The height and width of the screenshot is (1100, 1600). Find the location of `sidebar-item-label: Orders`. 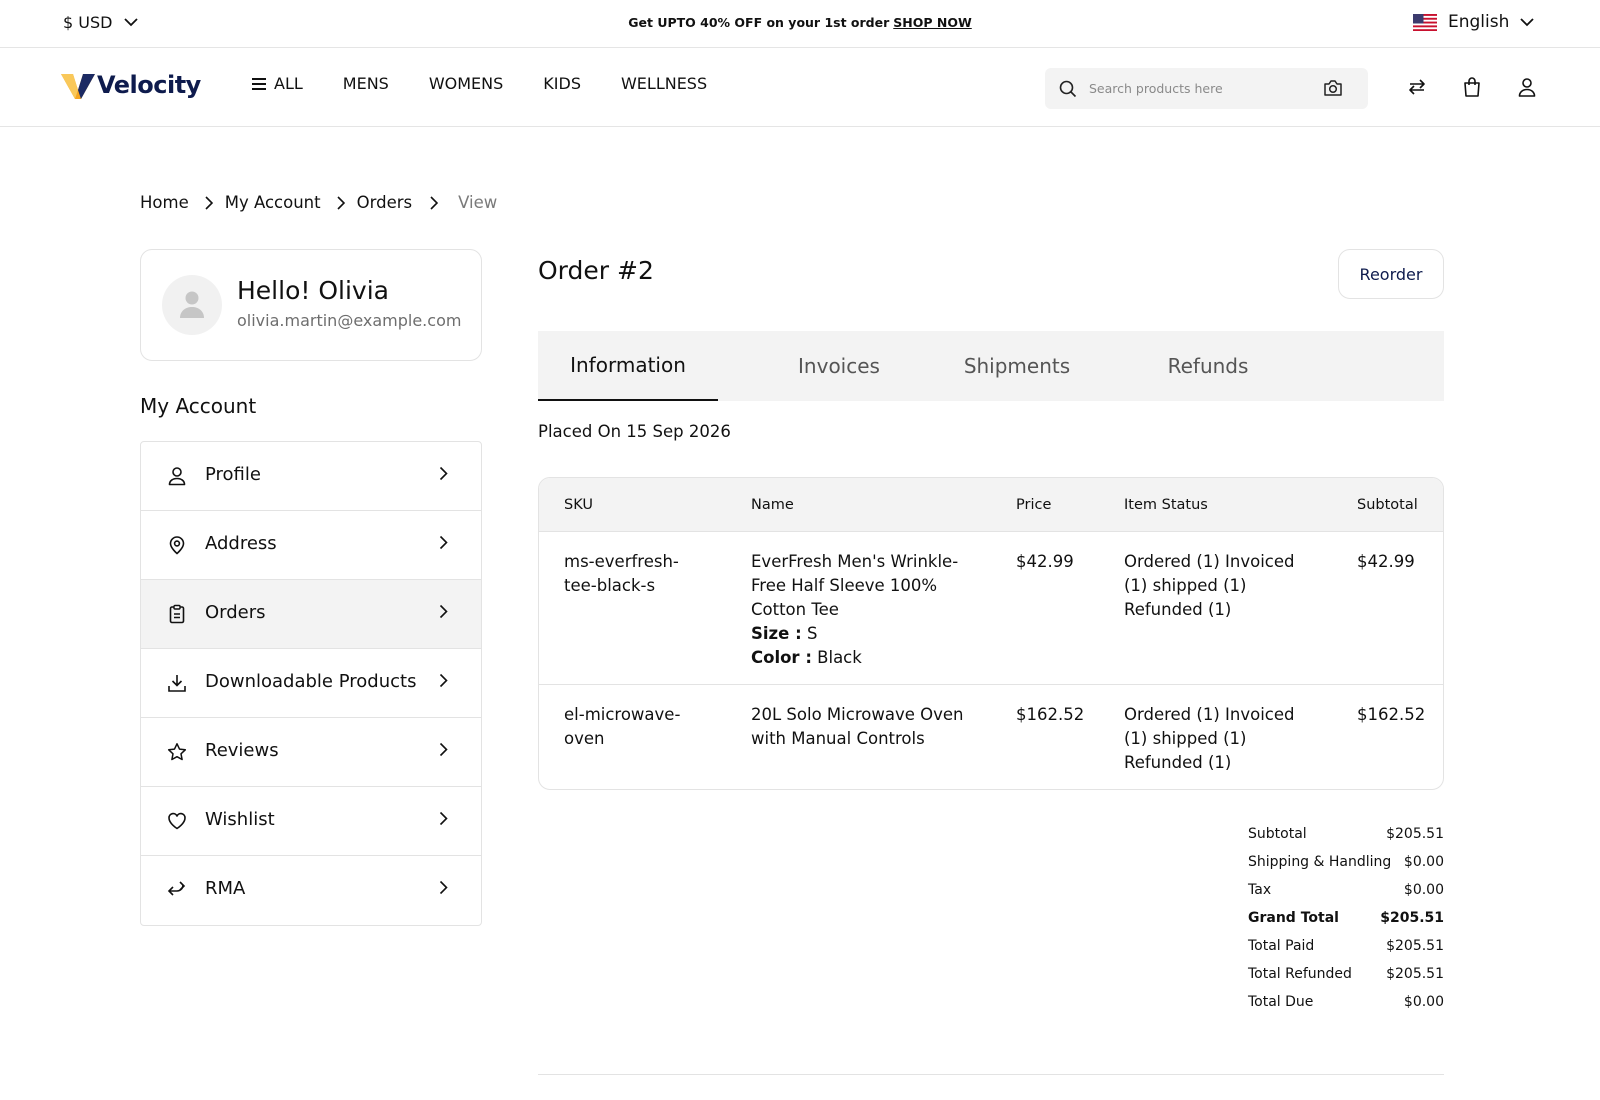

sidebar-item-label: Orders is located at coordinates (235, 612).